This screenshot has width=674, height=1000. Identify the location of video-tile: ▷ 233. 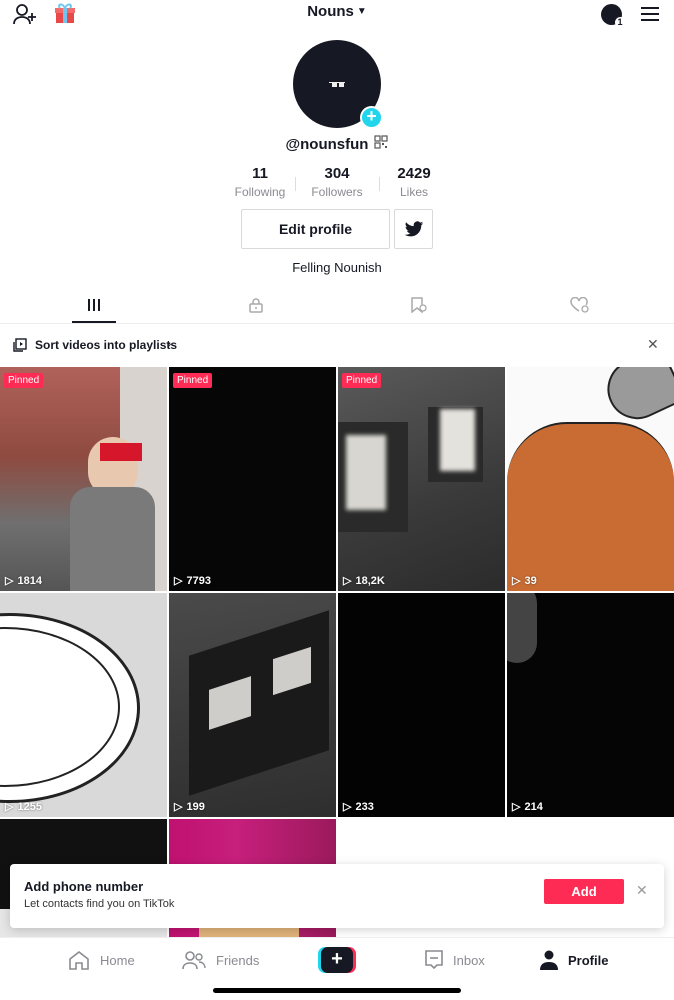
(421, 705).